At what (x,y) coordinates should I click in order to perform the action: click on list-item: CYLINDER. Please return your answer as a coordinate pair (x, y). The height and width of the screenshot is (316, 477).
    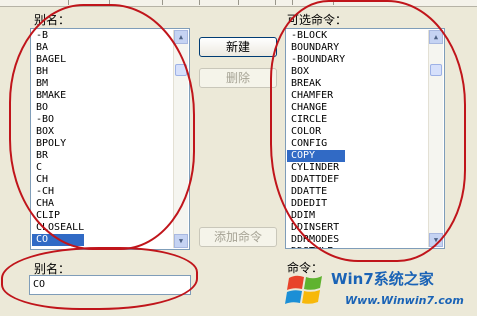
    Looking at the image, I should click on (316, 168).